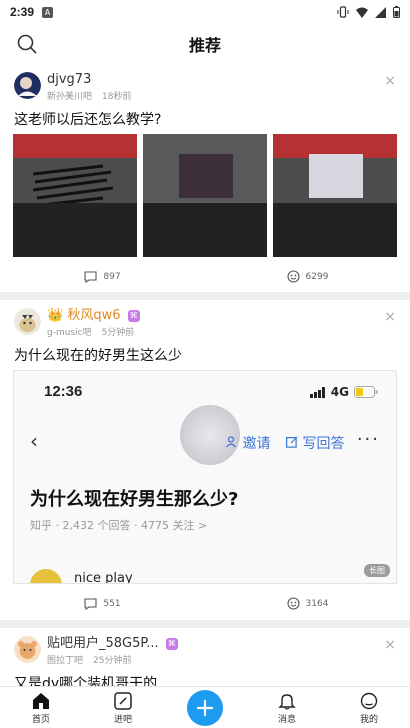  What do you see at coordinates (205, 12) in the screenshot?
I see `status-bar: 2:39 A` at bounding box center [205, 12].